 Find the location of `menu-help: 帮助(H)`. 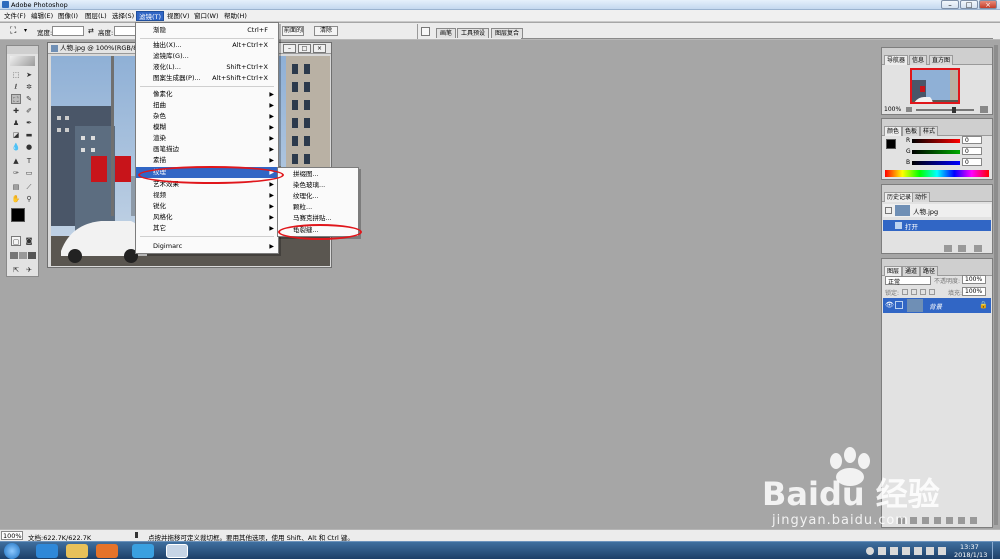

menu-help: 帮助(H) is located at coordinates (235, 16).